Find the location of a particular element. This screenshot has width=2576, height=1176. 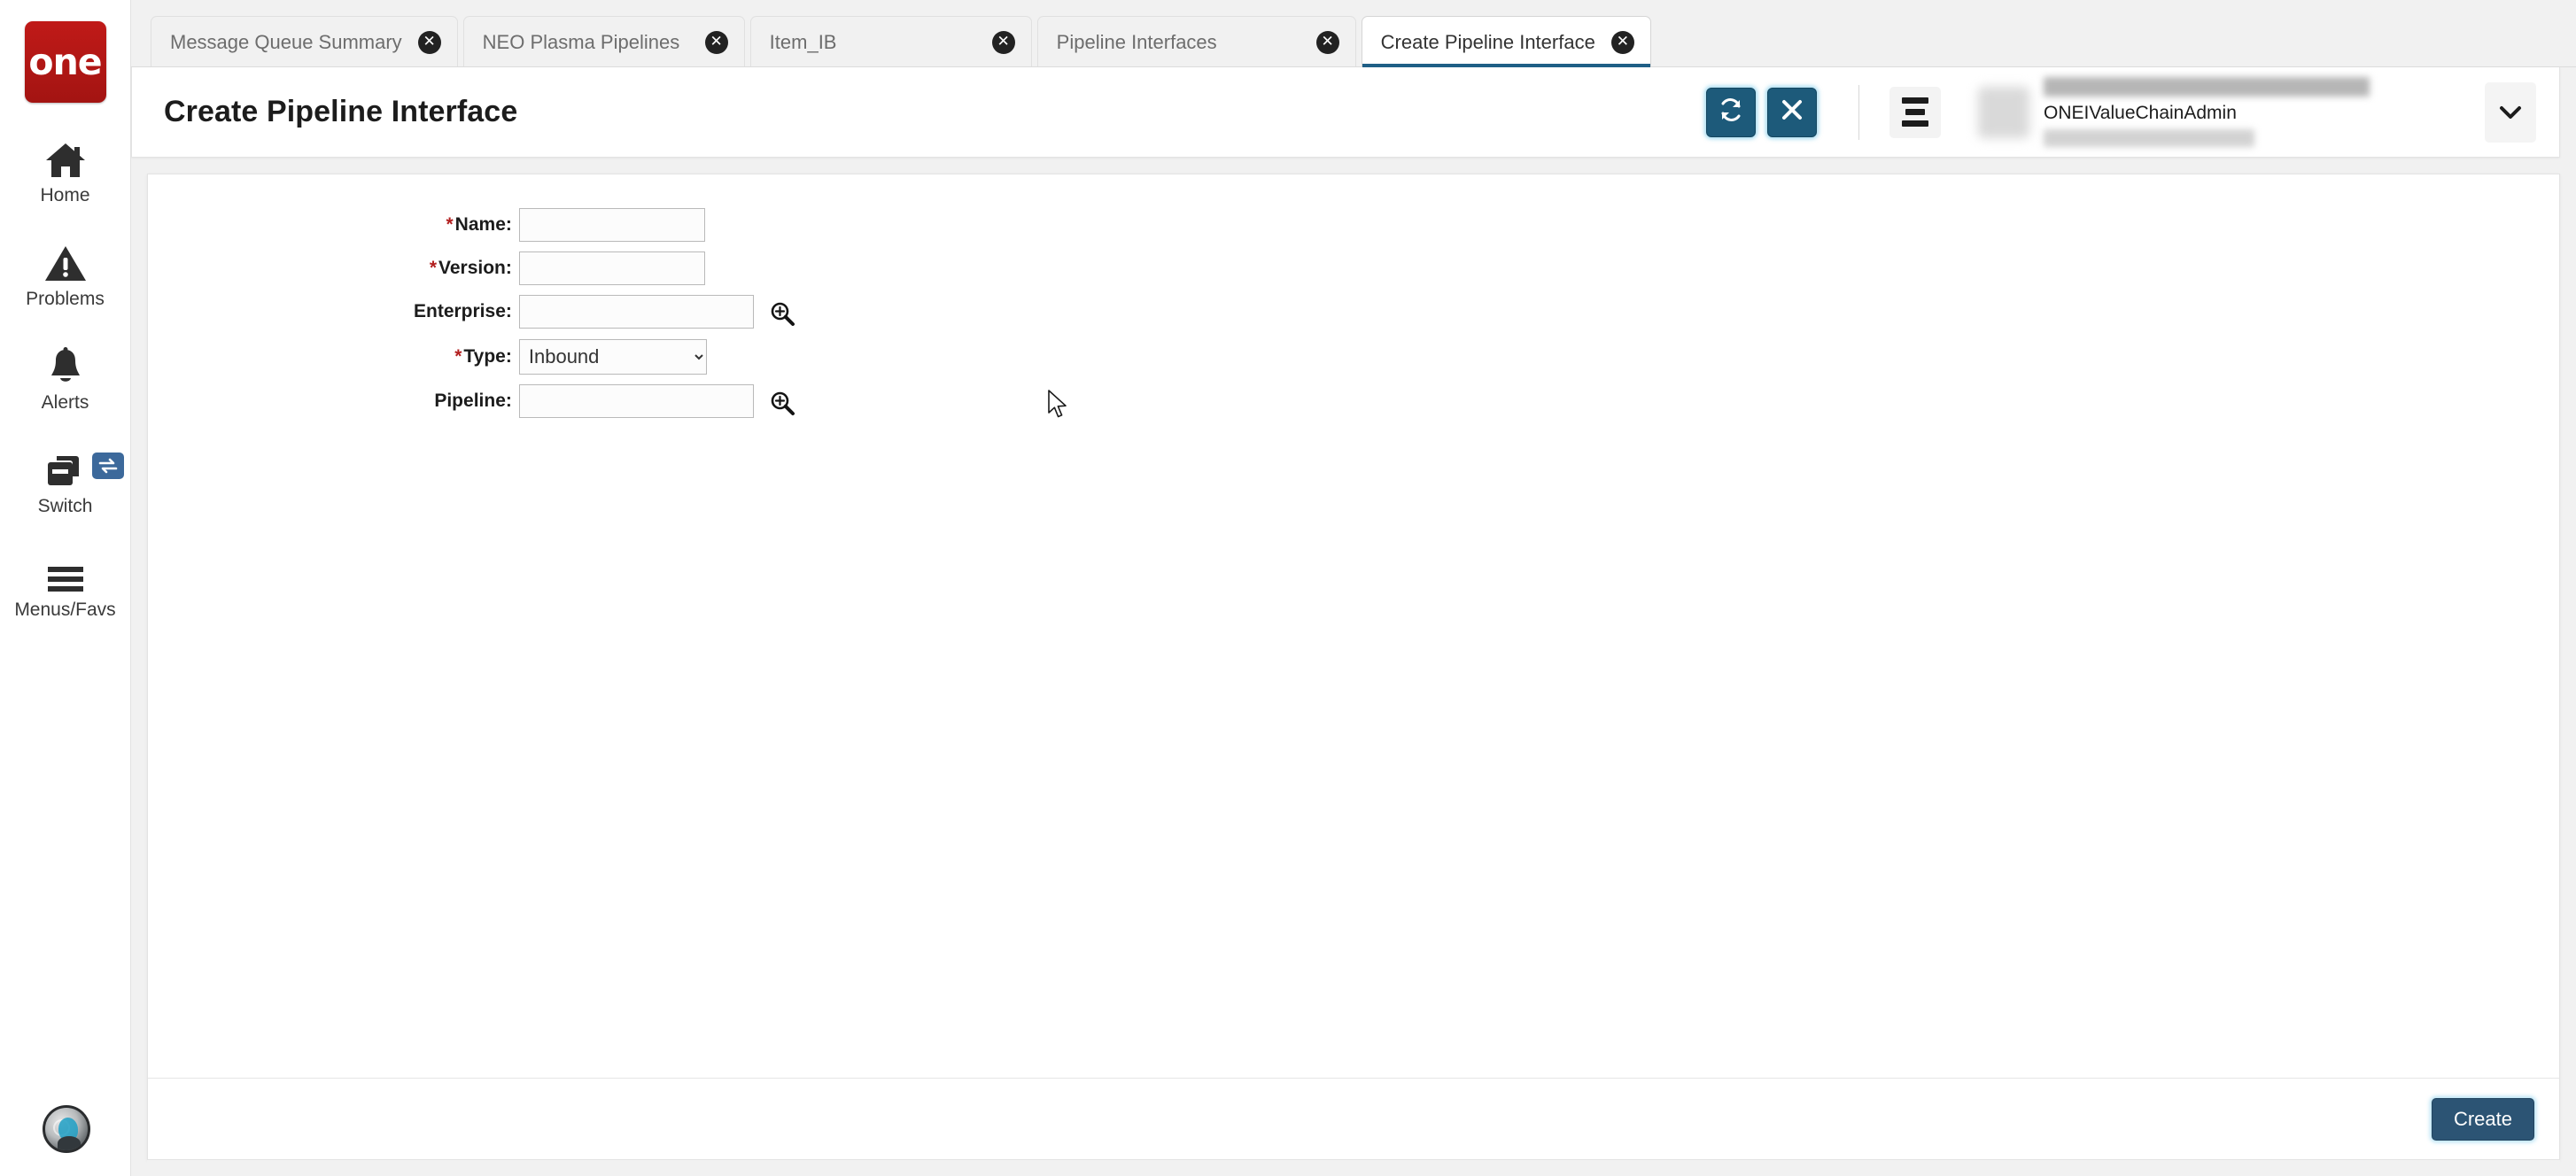

field-label-text: Enterprise is located at coordinates (460, 311).